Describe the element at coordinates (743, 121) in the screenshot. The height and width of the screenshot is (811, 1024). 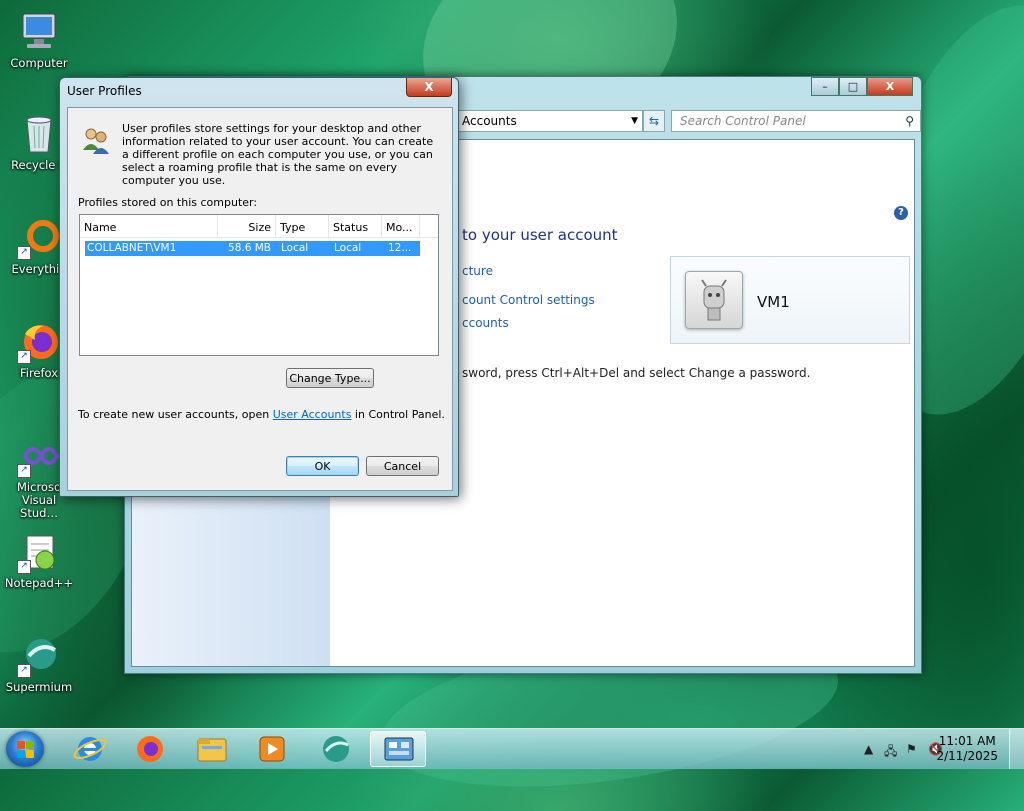
I see `search-placeholder: Search Control Panel` at that location.